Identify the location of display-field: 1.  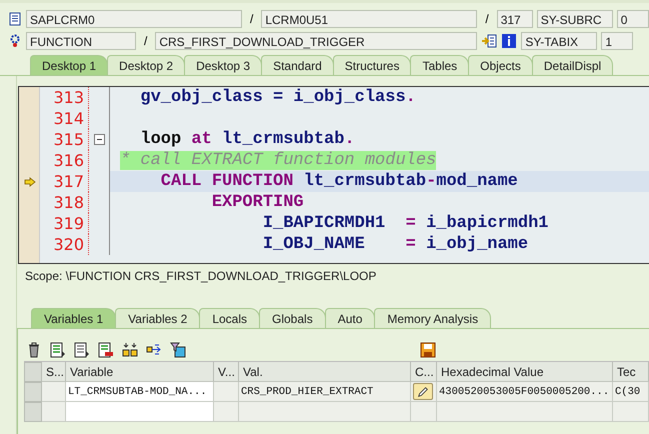
(617, 41).